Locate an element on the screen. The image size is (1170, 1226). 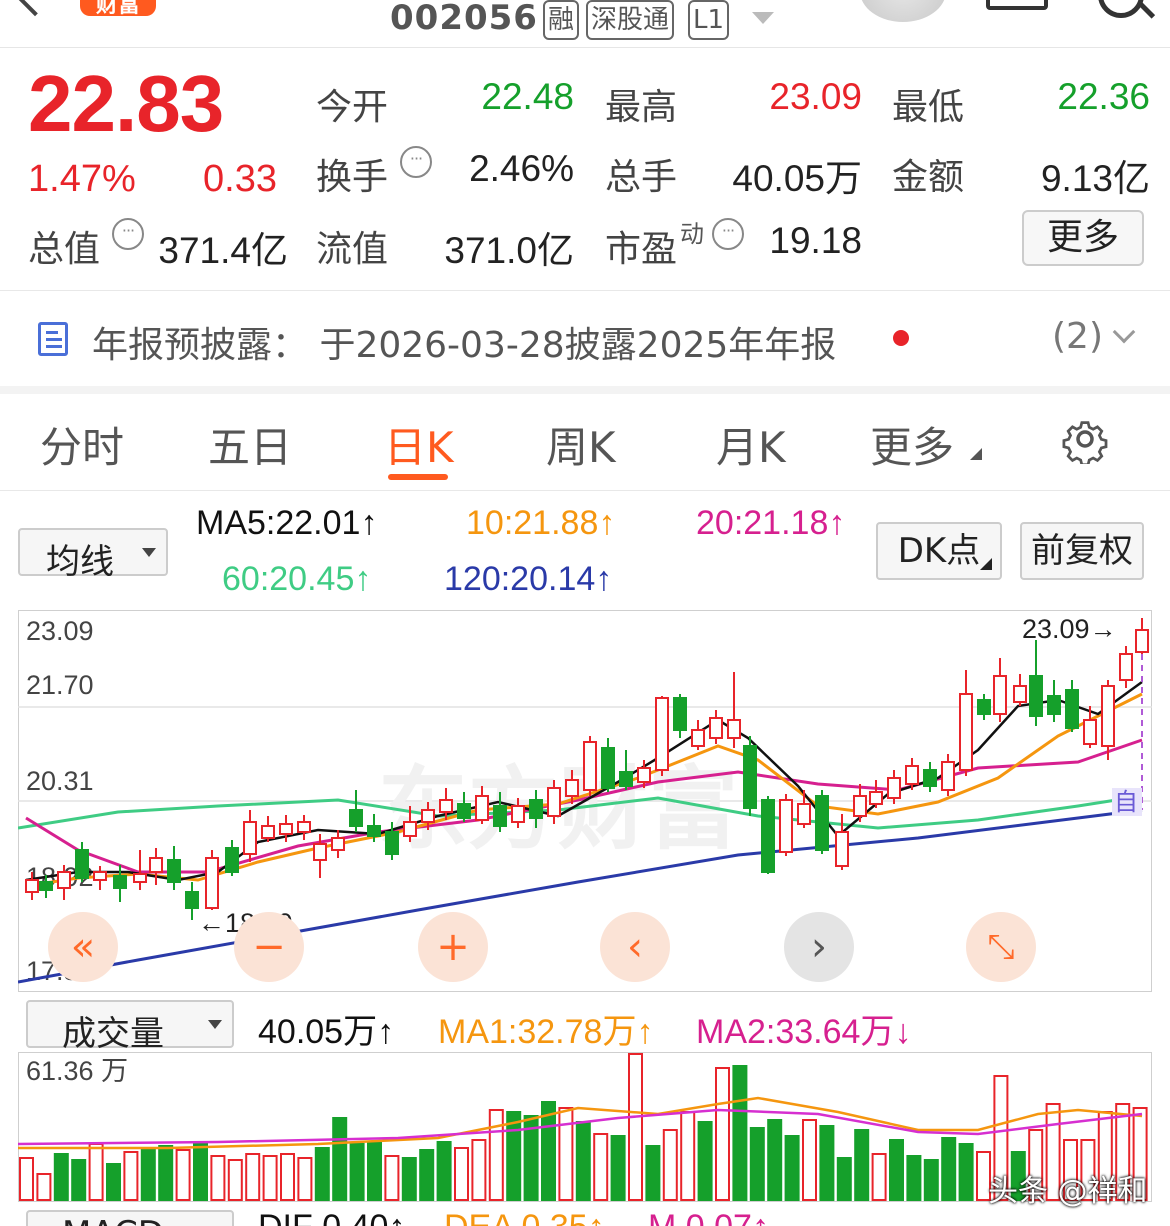
more-stats-button: 更多 is located at coordinates (1083, 238).